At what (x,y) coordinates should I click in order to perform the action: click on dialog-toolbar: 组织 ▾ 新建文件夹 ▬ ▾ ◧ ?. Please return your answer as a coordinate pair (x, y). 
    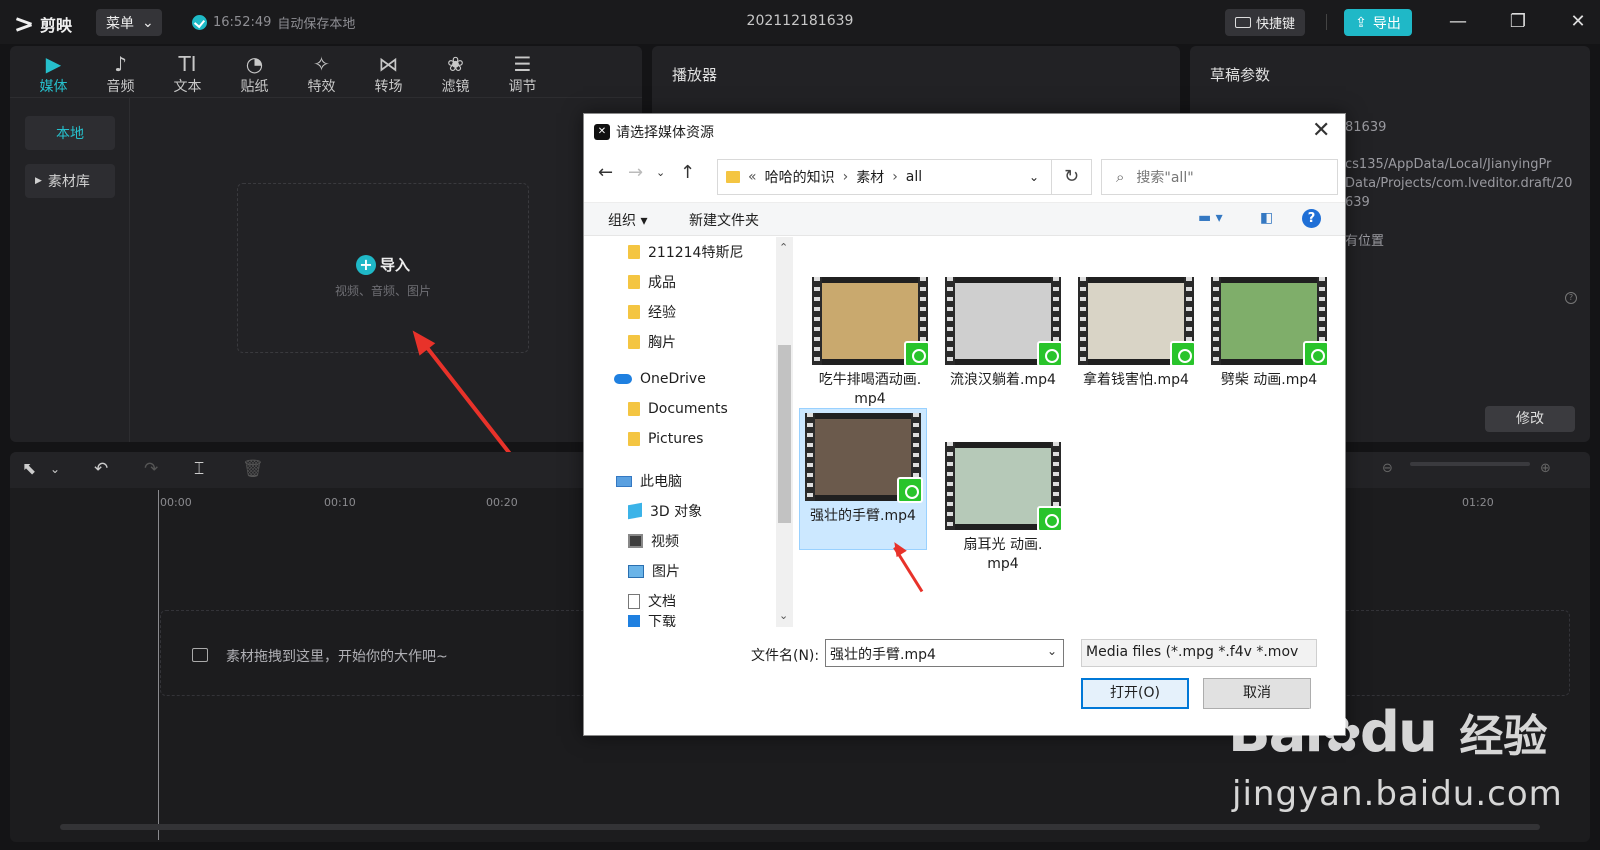
    Looking at the image, I should click on (964, 219).